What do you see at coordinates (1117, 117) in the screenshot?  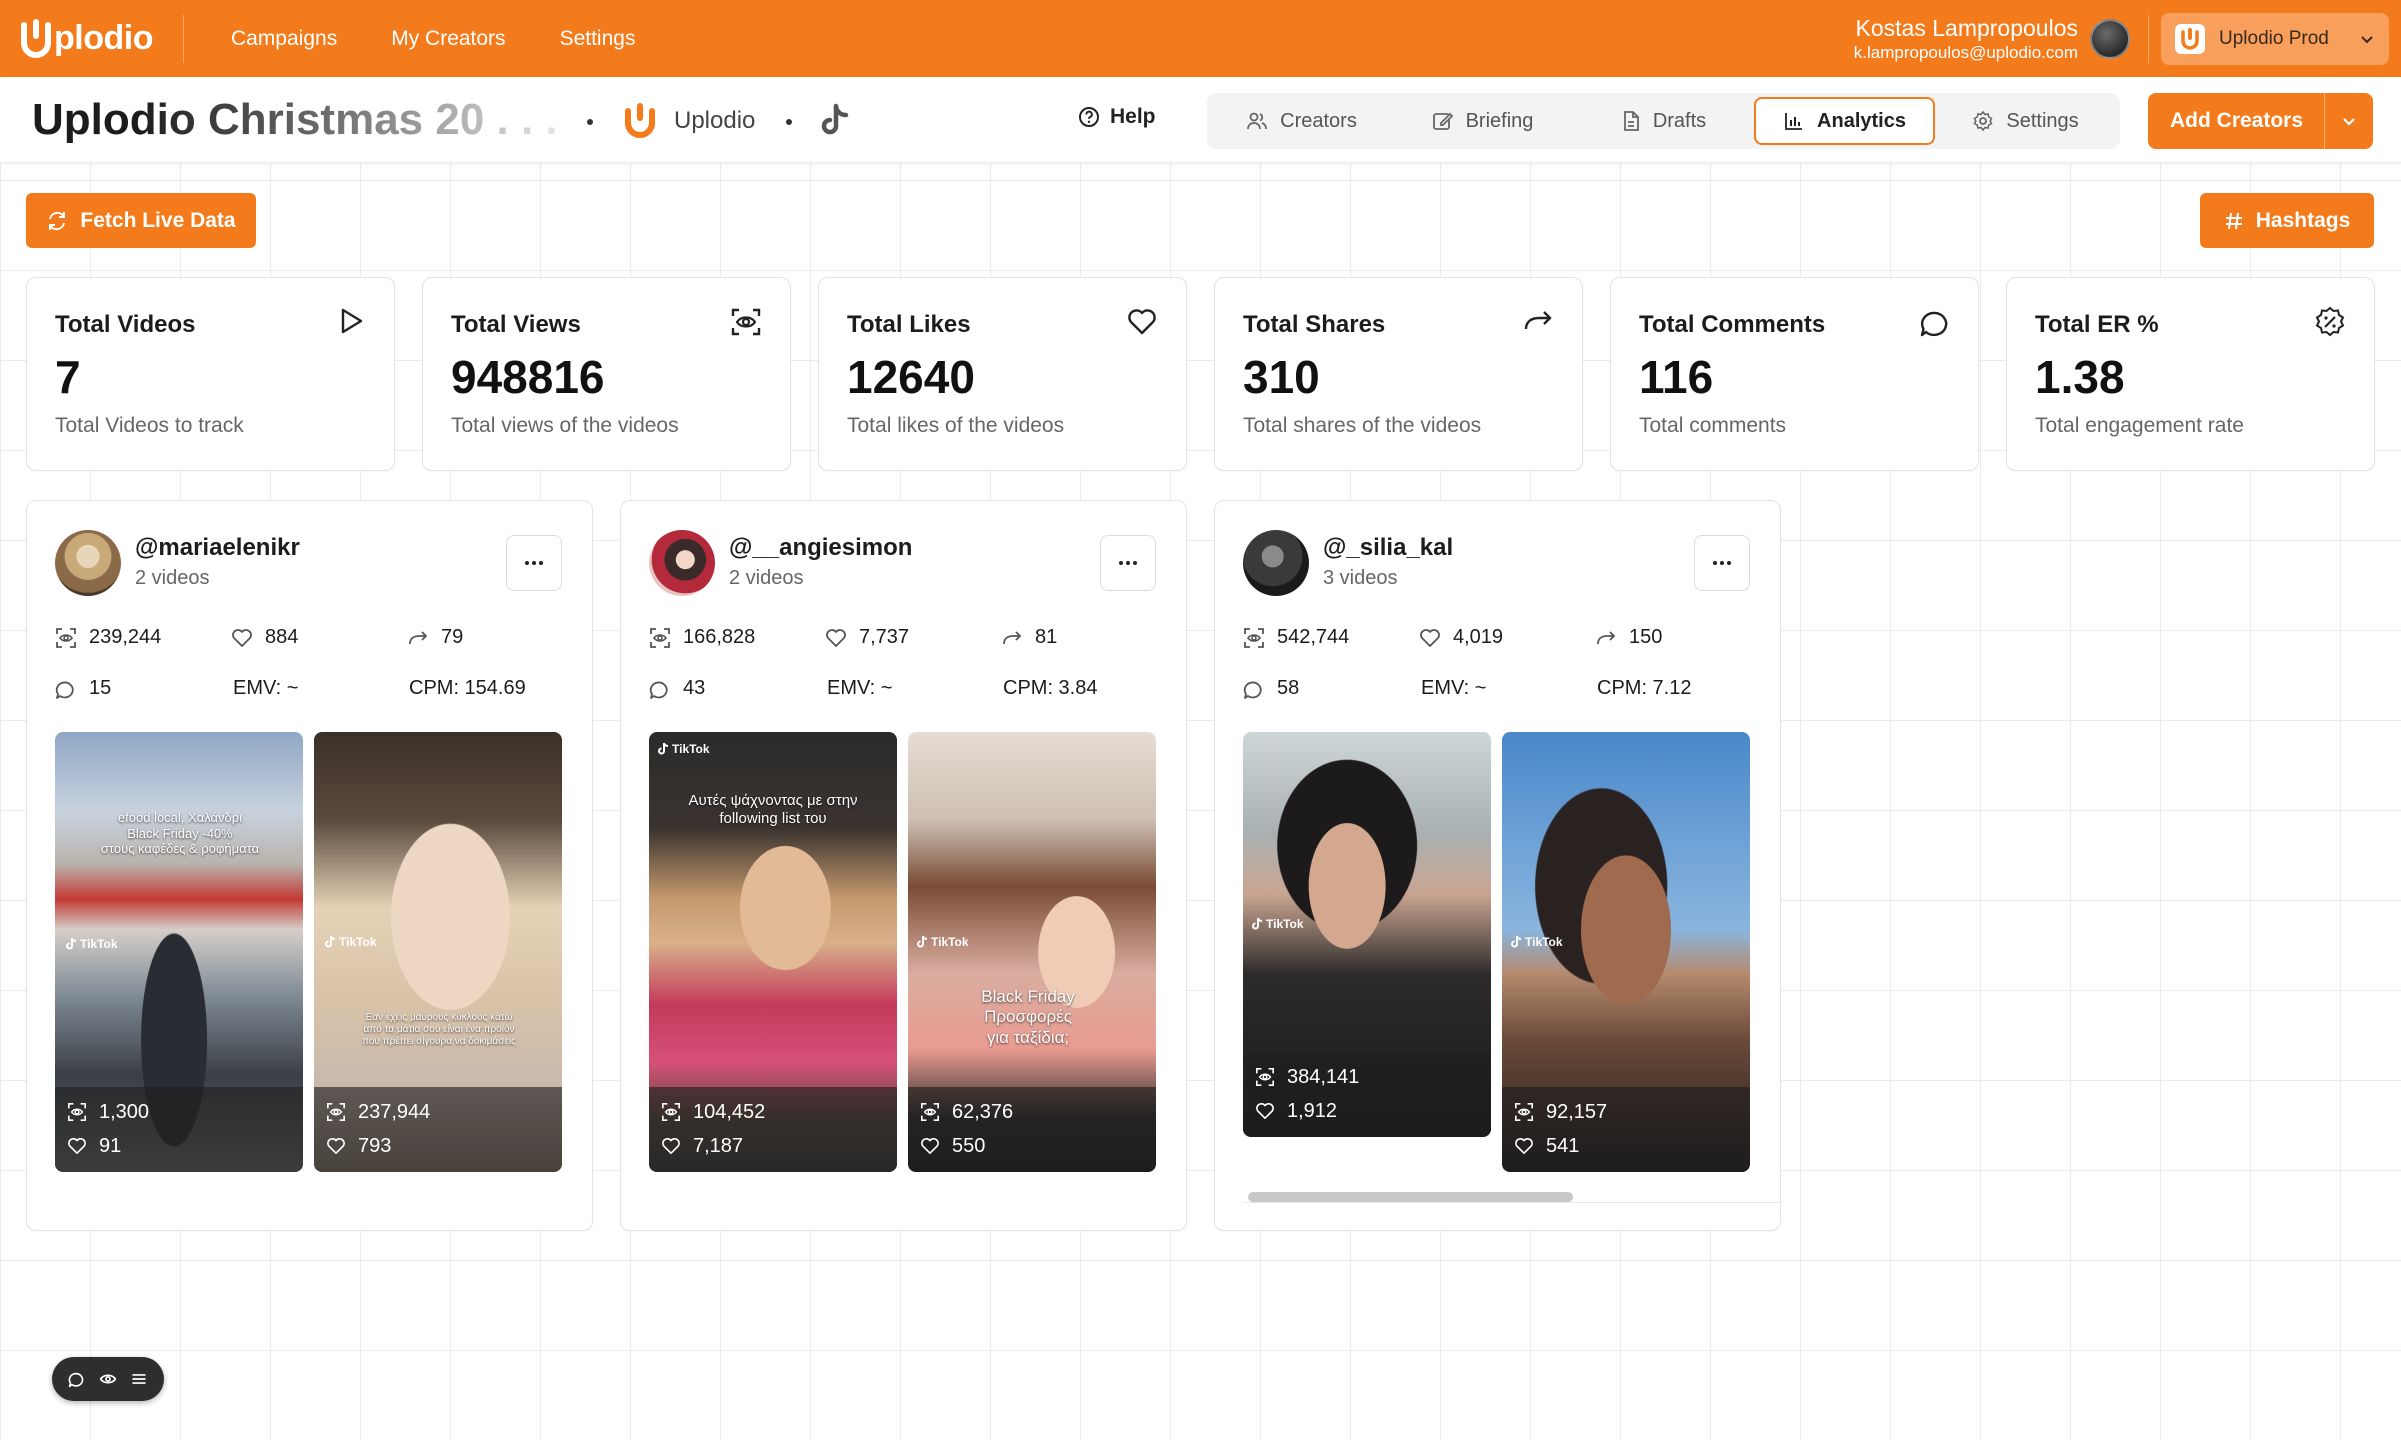 I see `help-button: Help` at bounding box center [1117, 117].